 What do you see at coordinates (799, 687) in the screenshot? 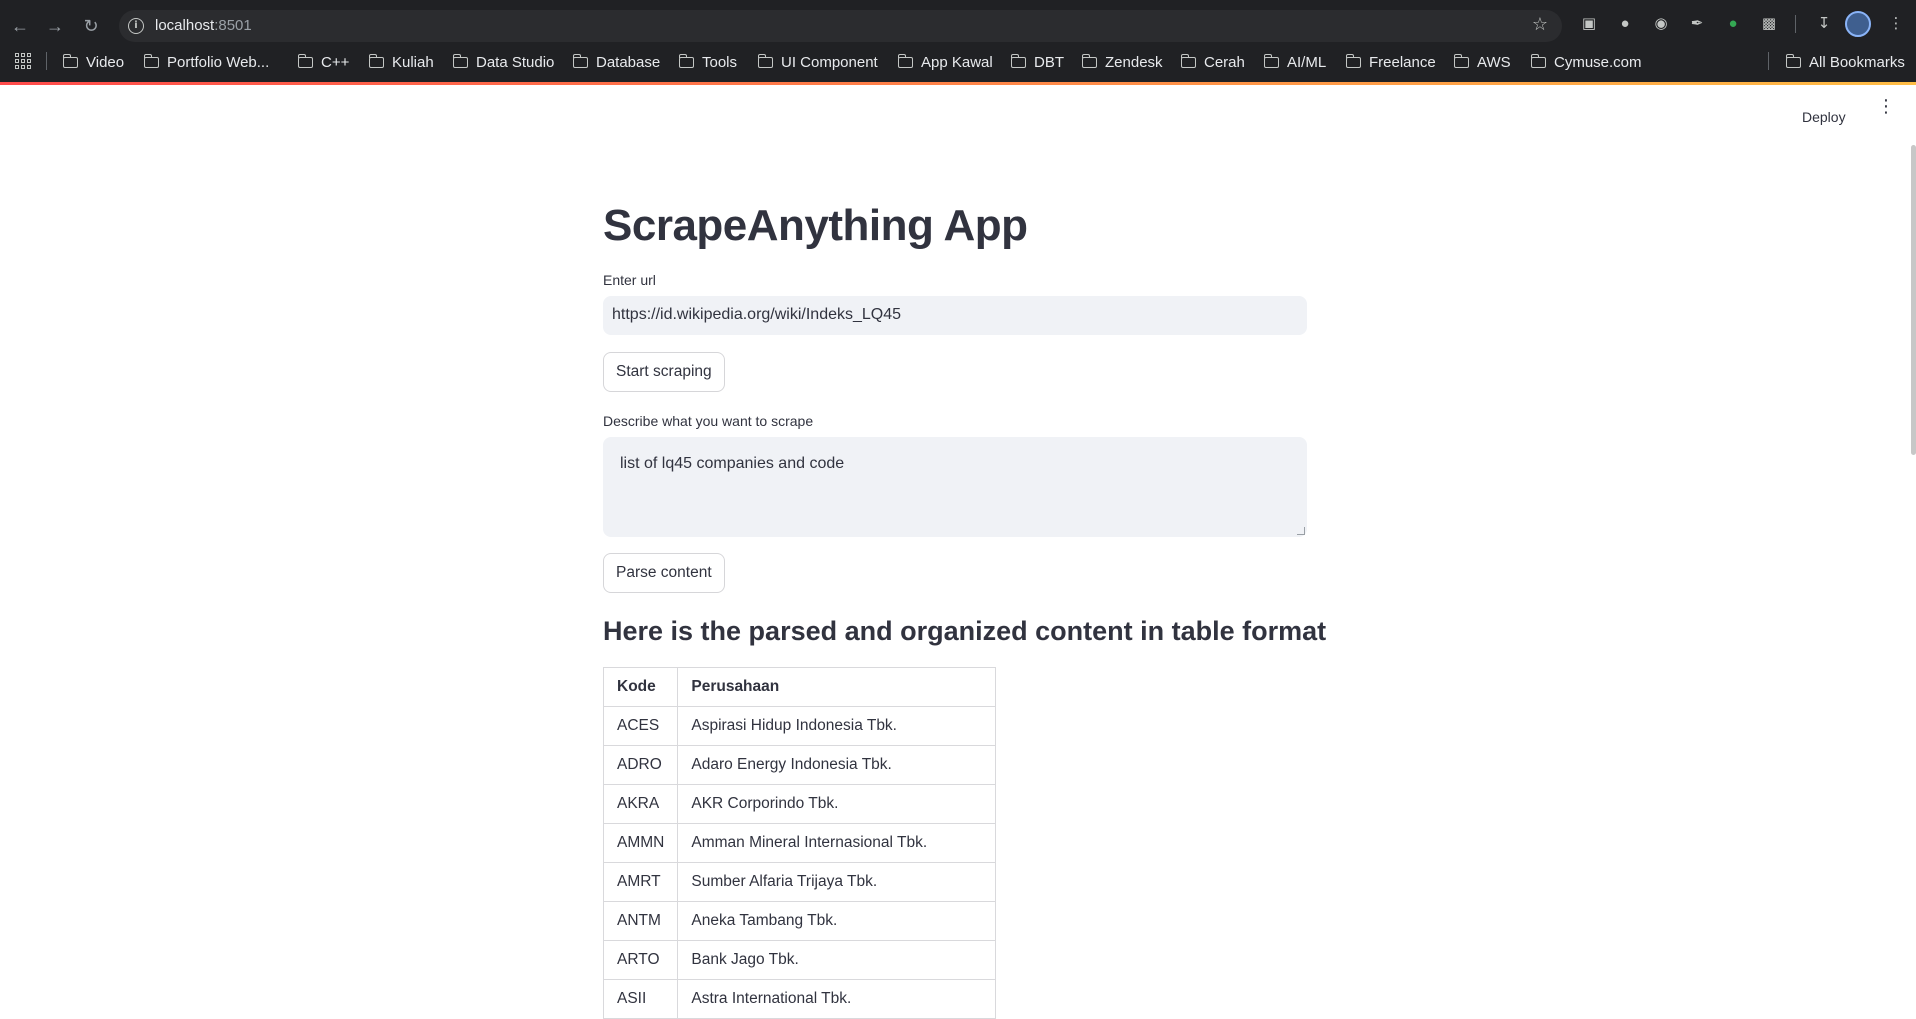
I see `table-header-row: Kode Perusahaan` at bounding box center [799, 687].